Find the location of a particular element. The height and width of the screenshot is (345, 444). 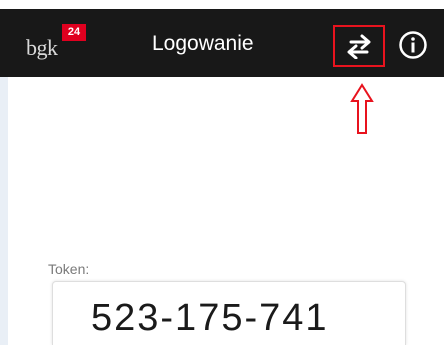

swap-arrows-icon is located at coordinates (359, 46).